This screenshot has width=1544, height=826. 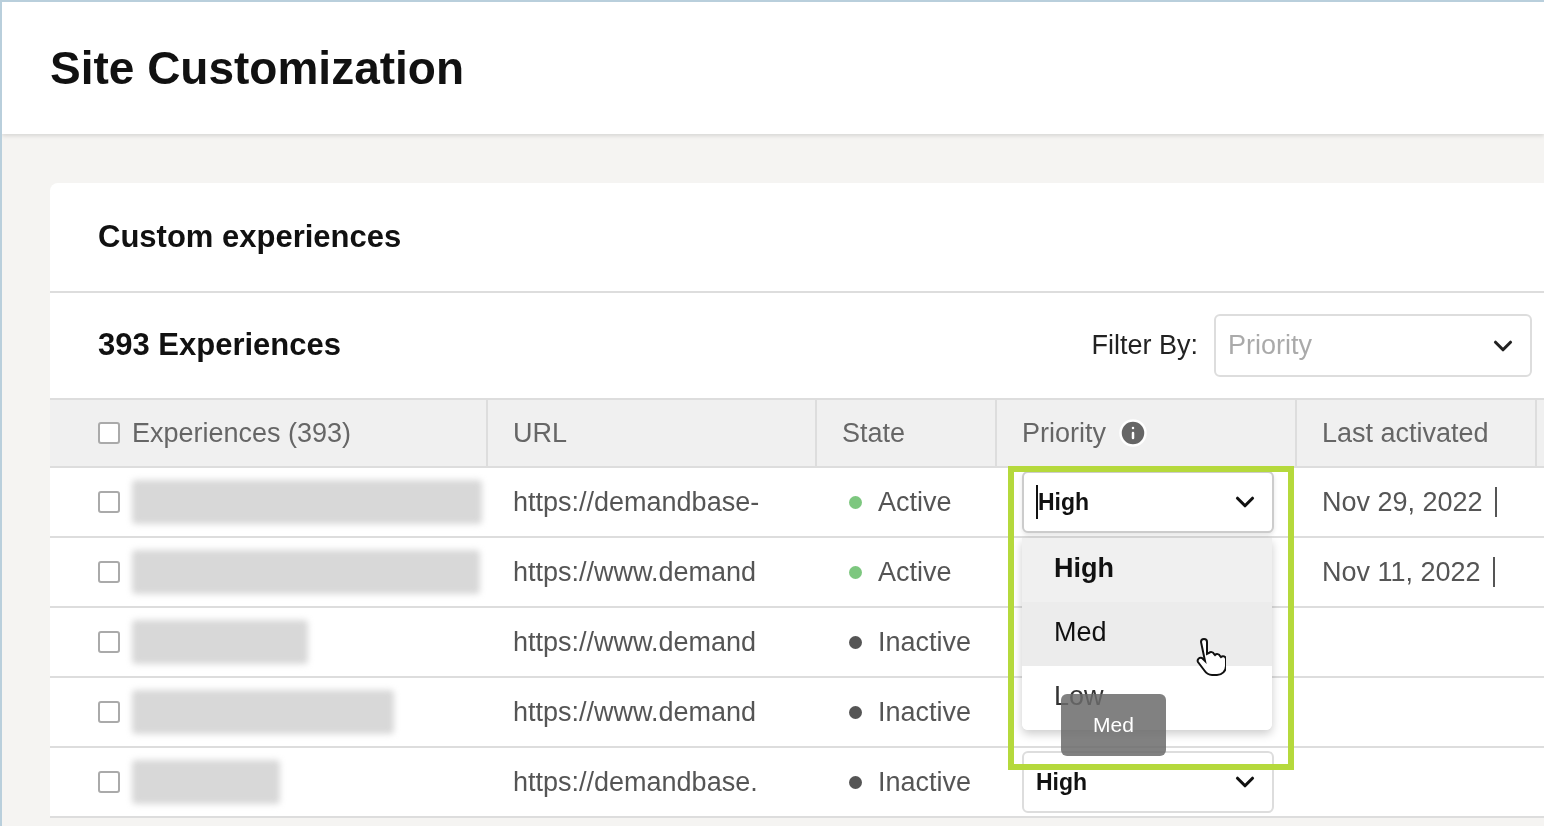 I want to click on page-title: Site Customization, so click(x=257, y=68).